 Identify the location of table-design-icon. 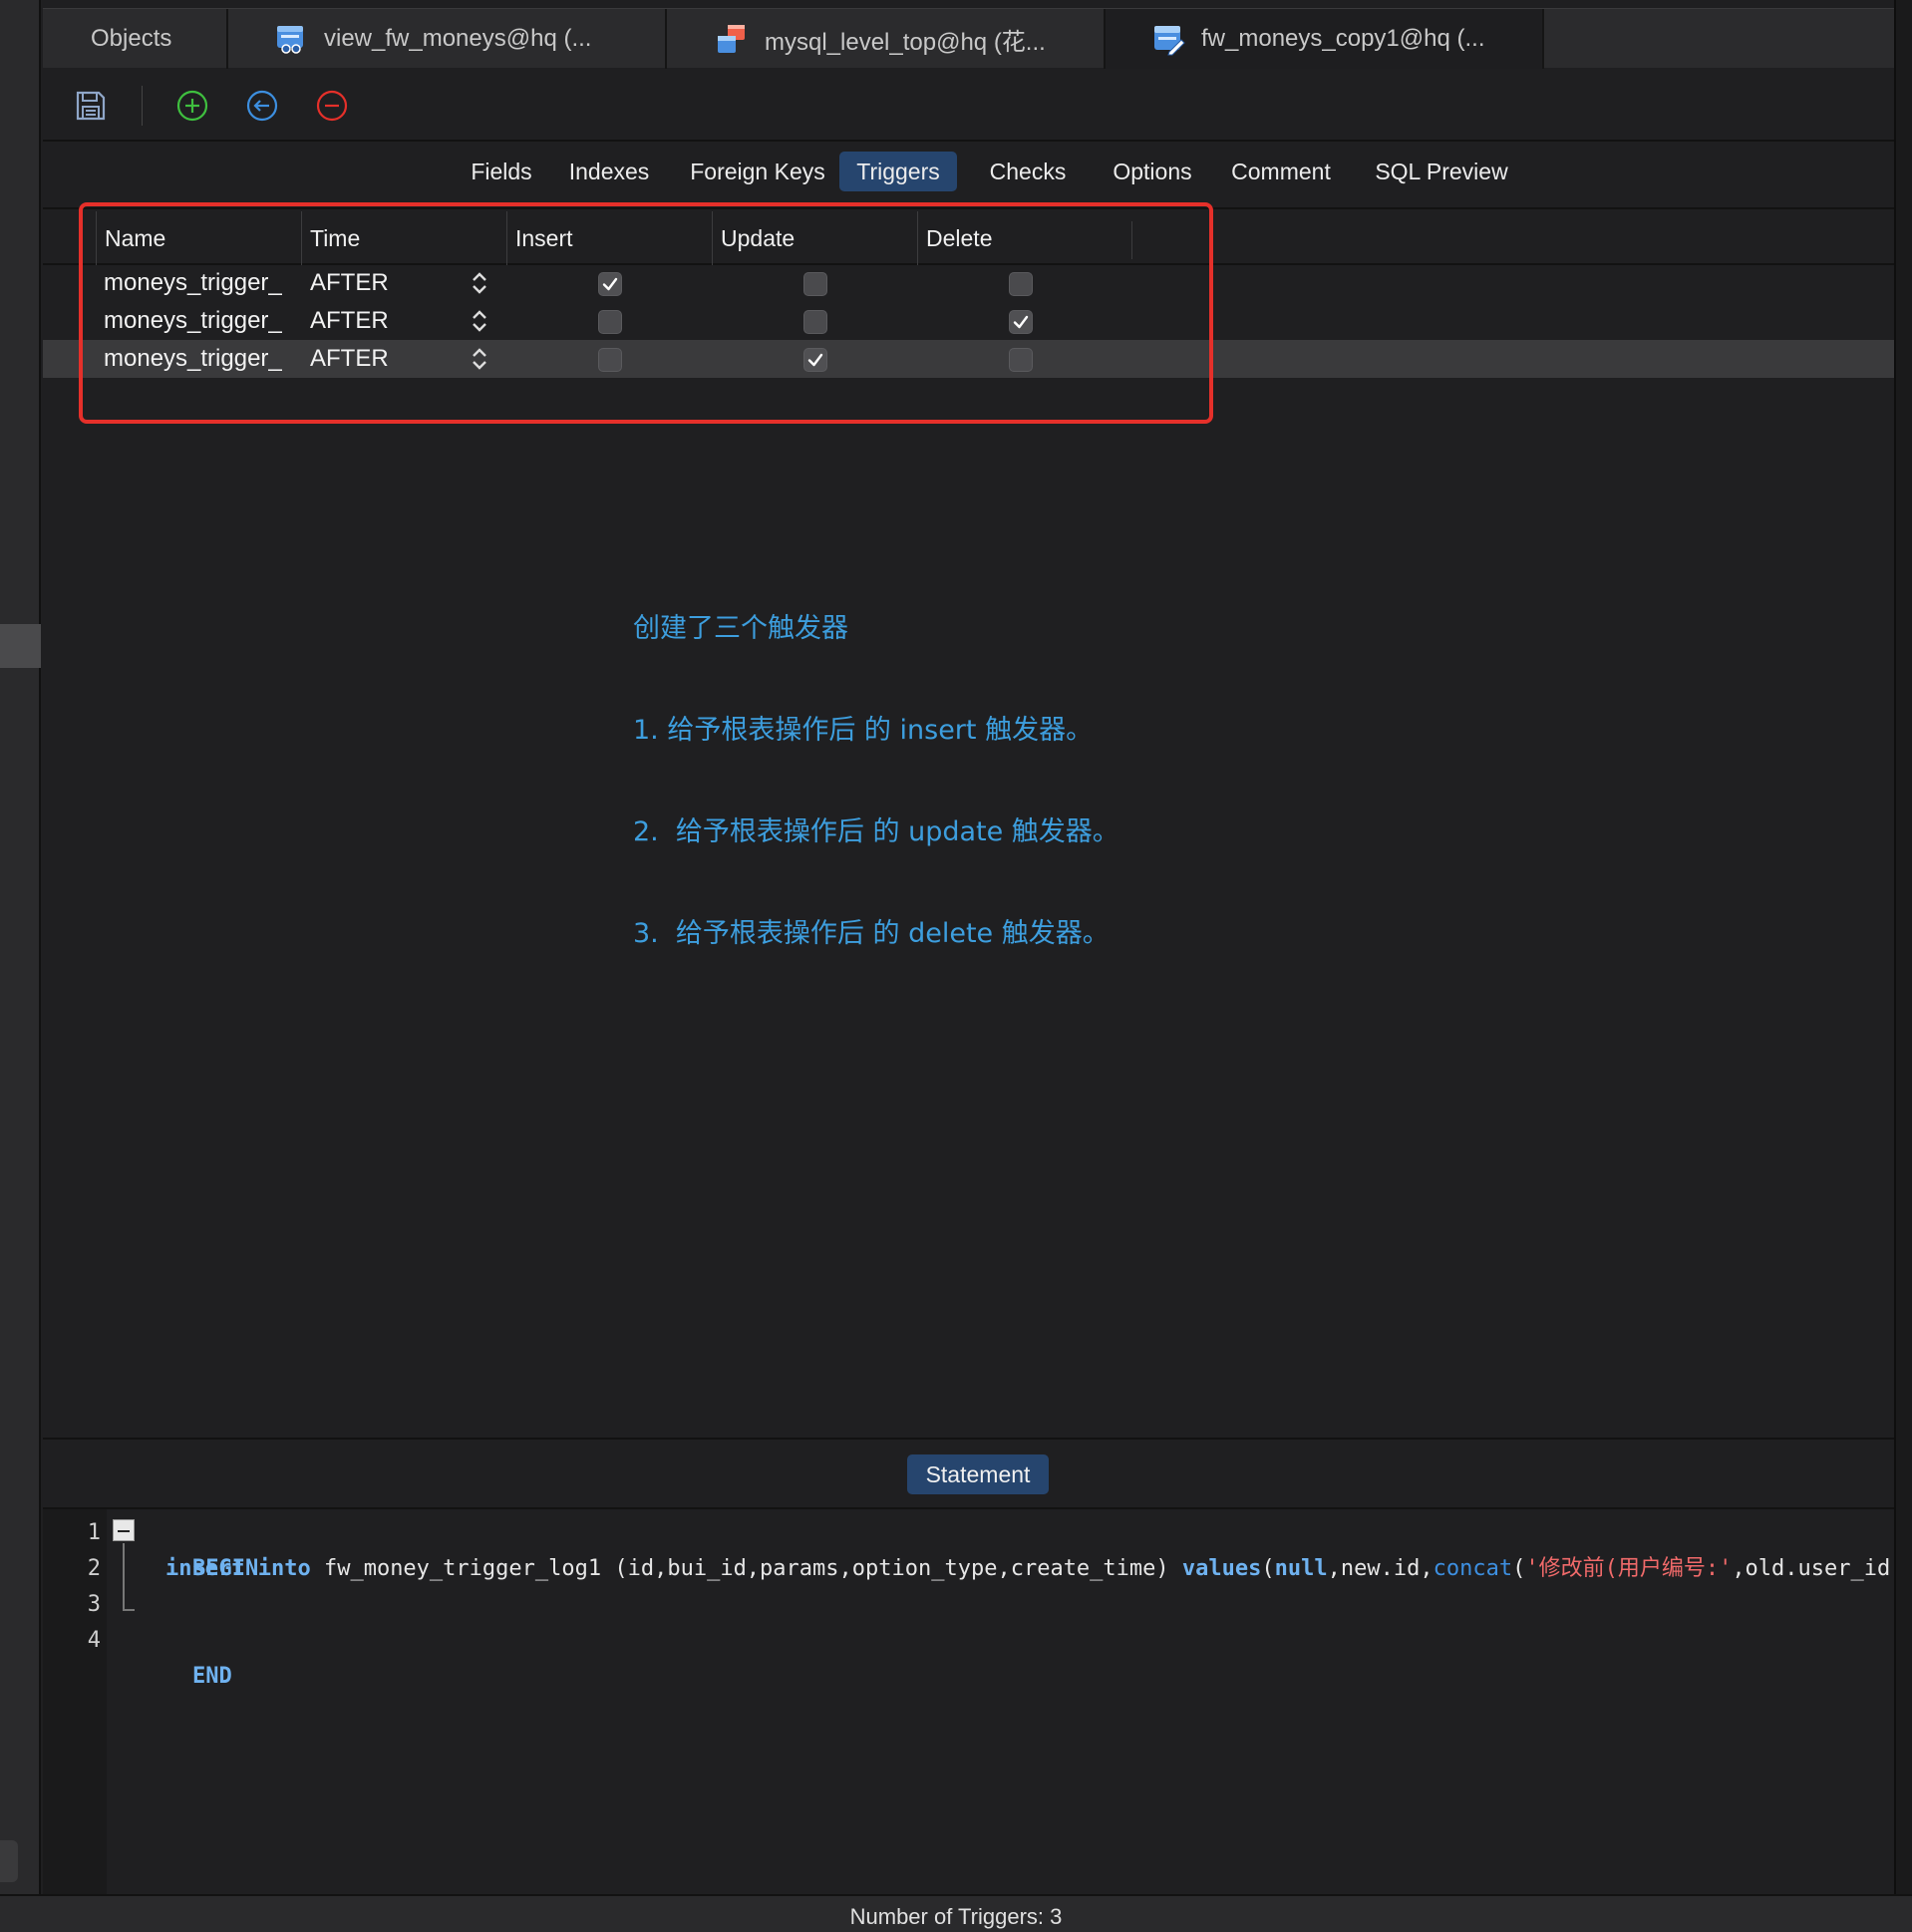
(1169, 41).